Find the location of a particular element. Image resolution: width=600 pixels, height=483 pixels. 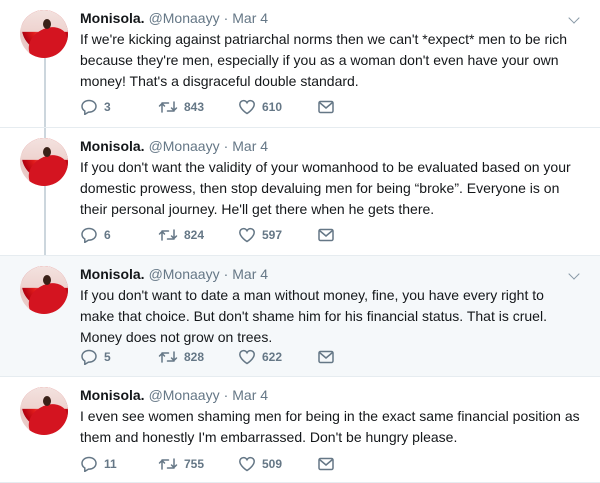

retweet-count: 843 is located at coordinates (194, 107).